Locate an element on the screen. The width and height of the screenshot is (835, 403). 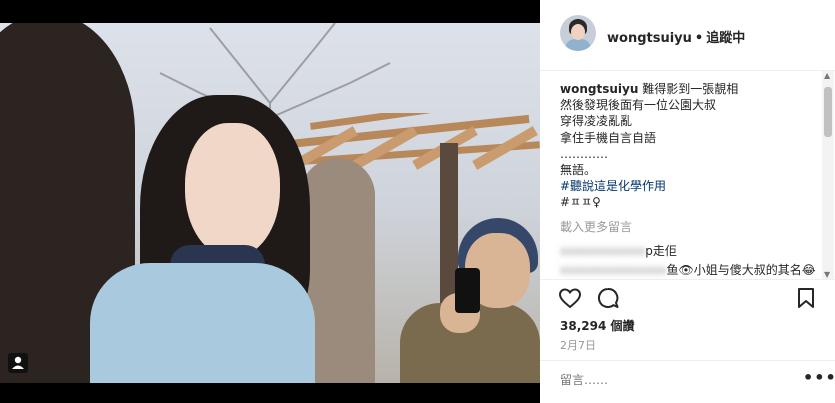
comments-scrollbar: ▲ ▼ is located at coordinates (828, 175).